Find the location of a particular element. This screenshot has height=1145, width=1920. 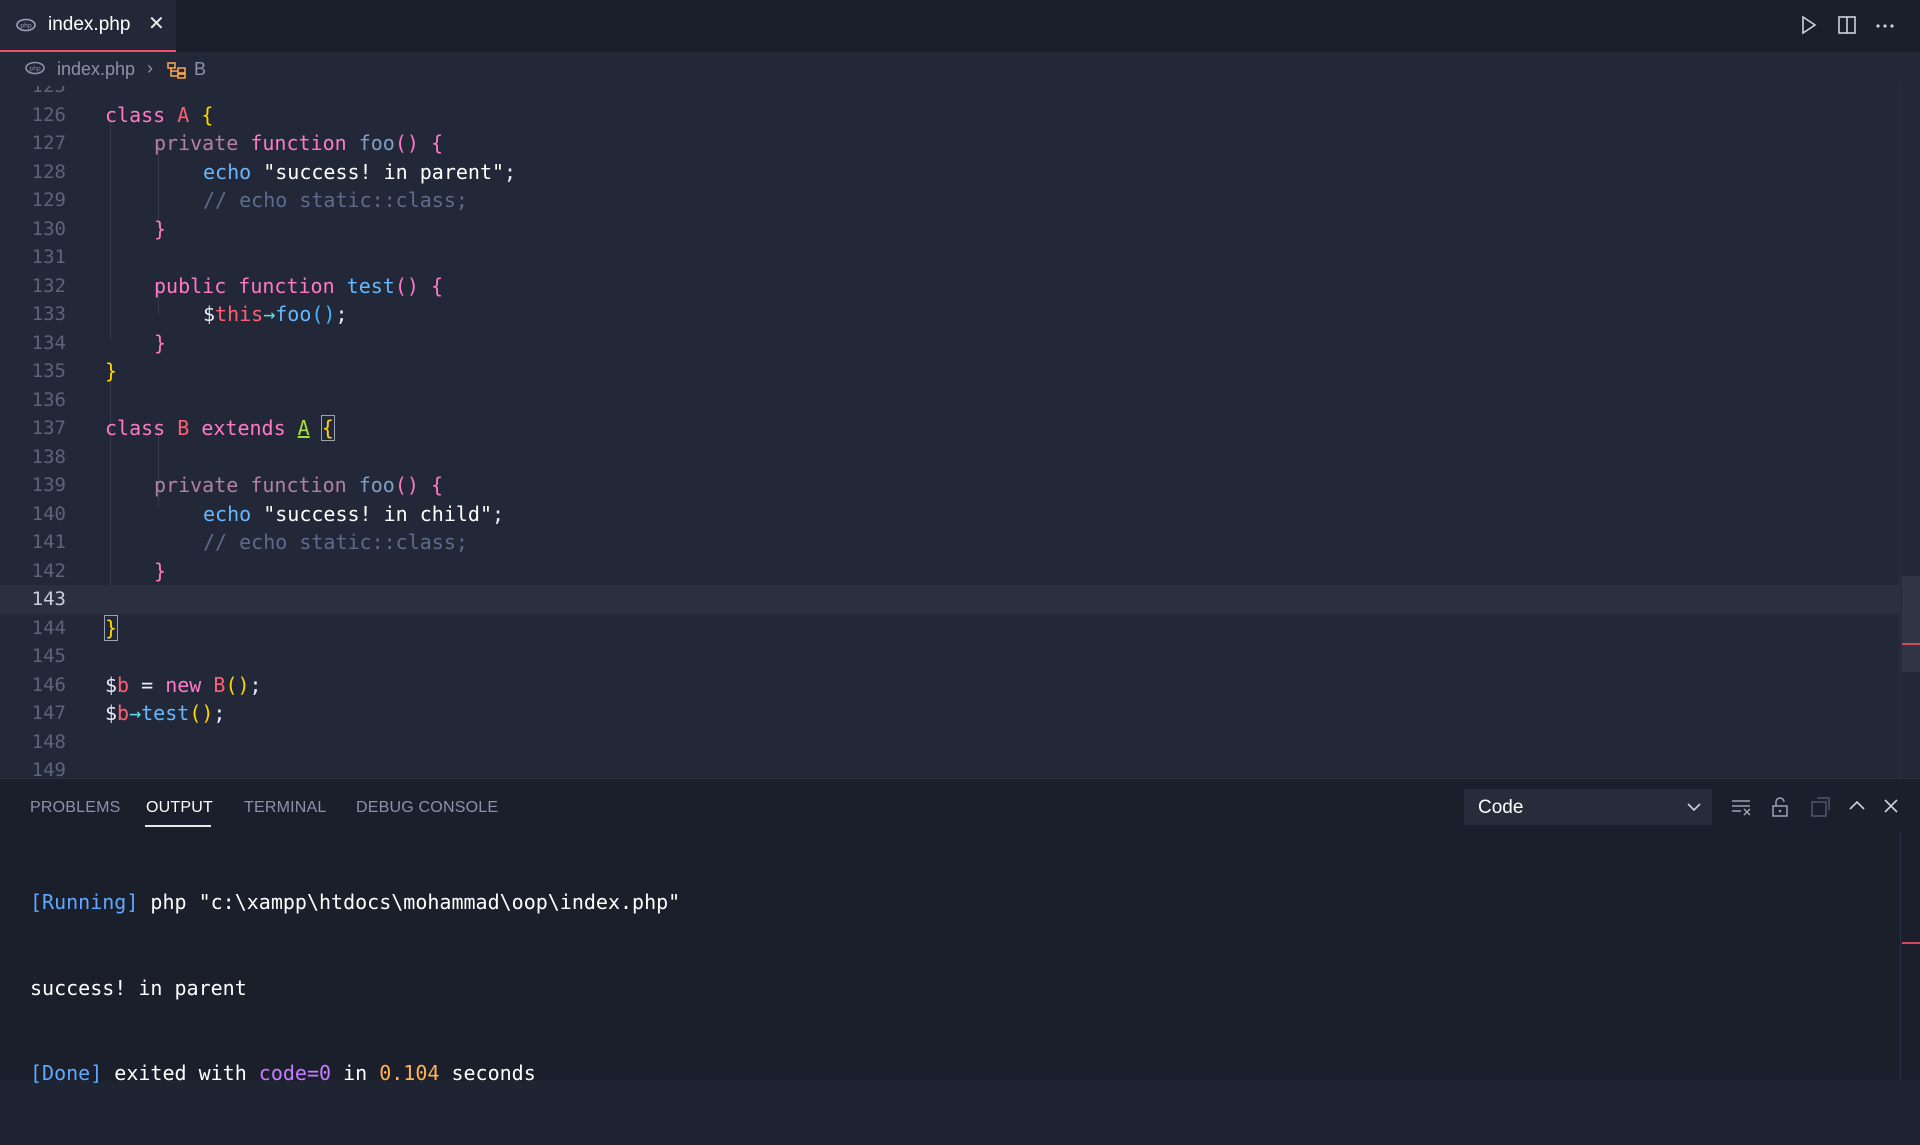

line-number: 127 is located at coordinates (48, 143).